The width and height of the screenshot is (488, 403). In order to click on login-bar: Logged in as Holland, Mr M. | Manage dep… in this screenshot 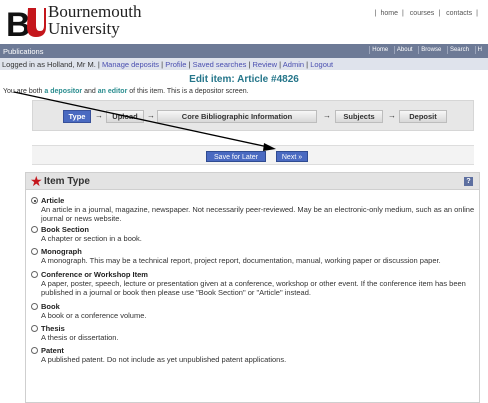, I will do `click(244, 64)`.